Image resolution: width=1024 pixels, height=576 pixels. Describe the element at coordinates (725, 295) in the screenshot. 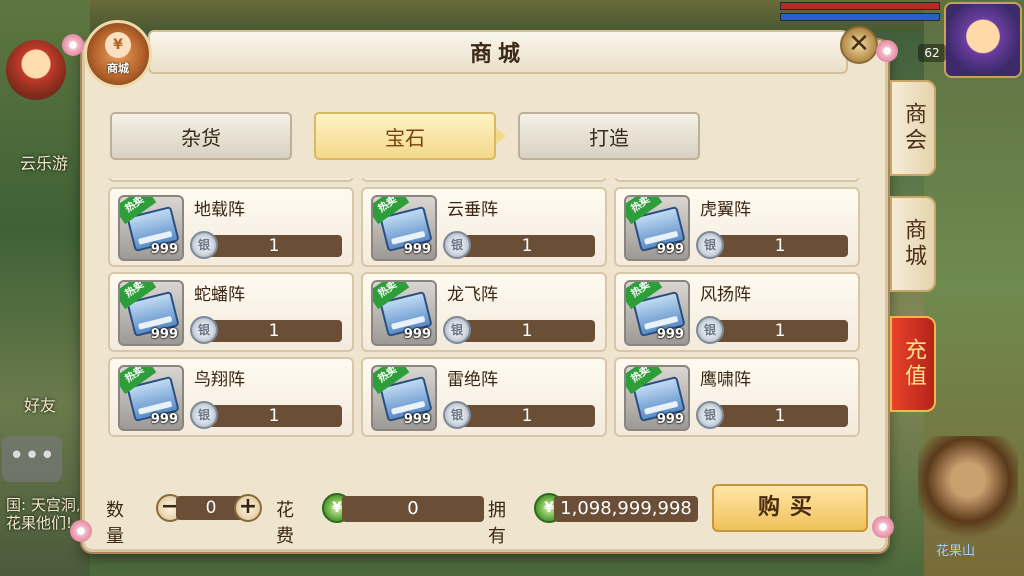

I see `item-name: 风扬阵` at that location.